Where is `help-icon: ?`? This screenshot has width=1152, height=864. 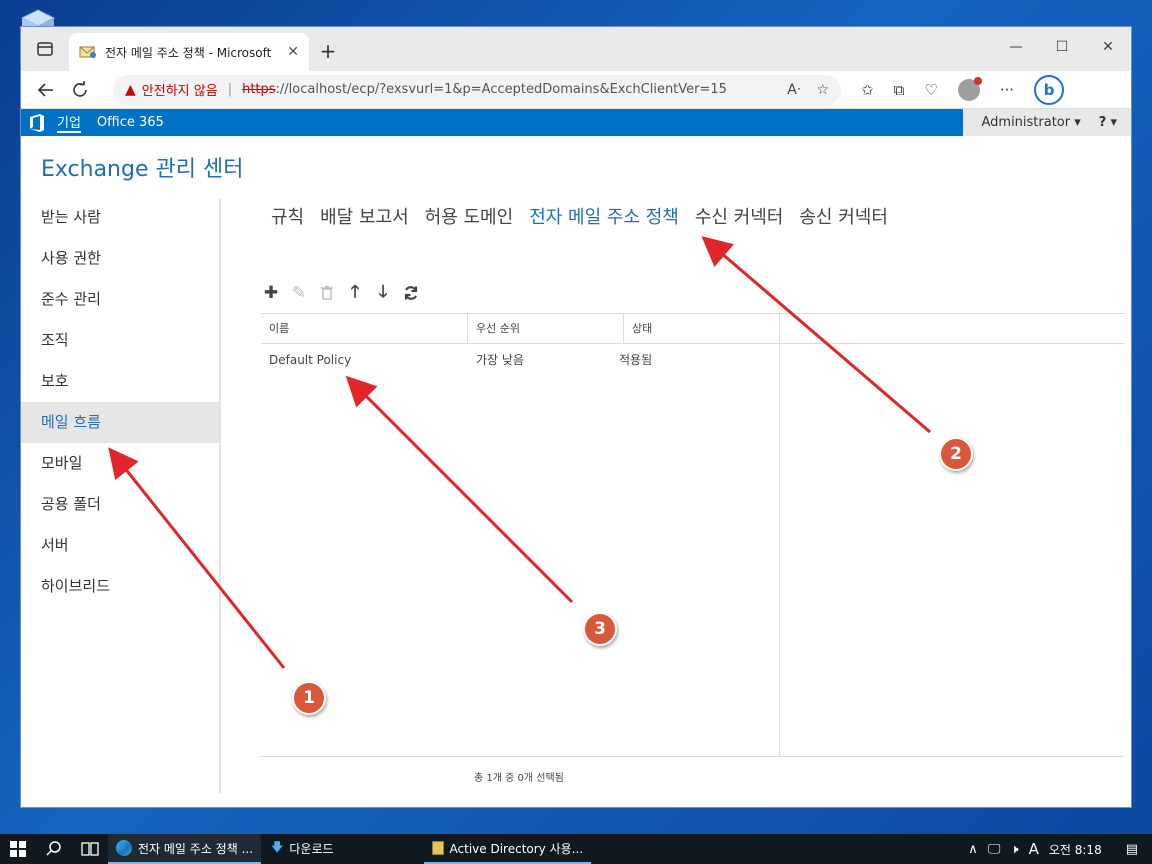
help-icon: ? is located at coordinates (1102, 122).